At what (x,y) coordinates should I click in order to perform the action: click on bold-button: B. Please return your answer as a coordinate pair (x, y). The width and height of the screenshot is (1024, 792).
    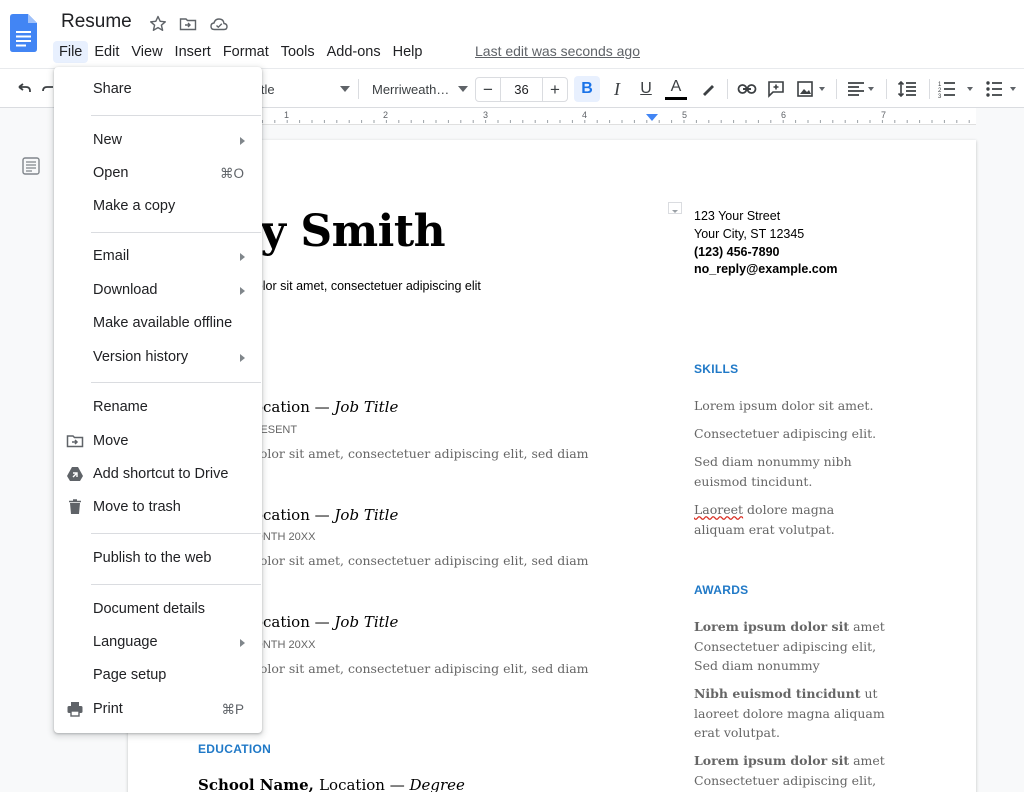
    Looking at the image, I should click on (587, 89).